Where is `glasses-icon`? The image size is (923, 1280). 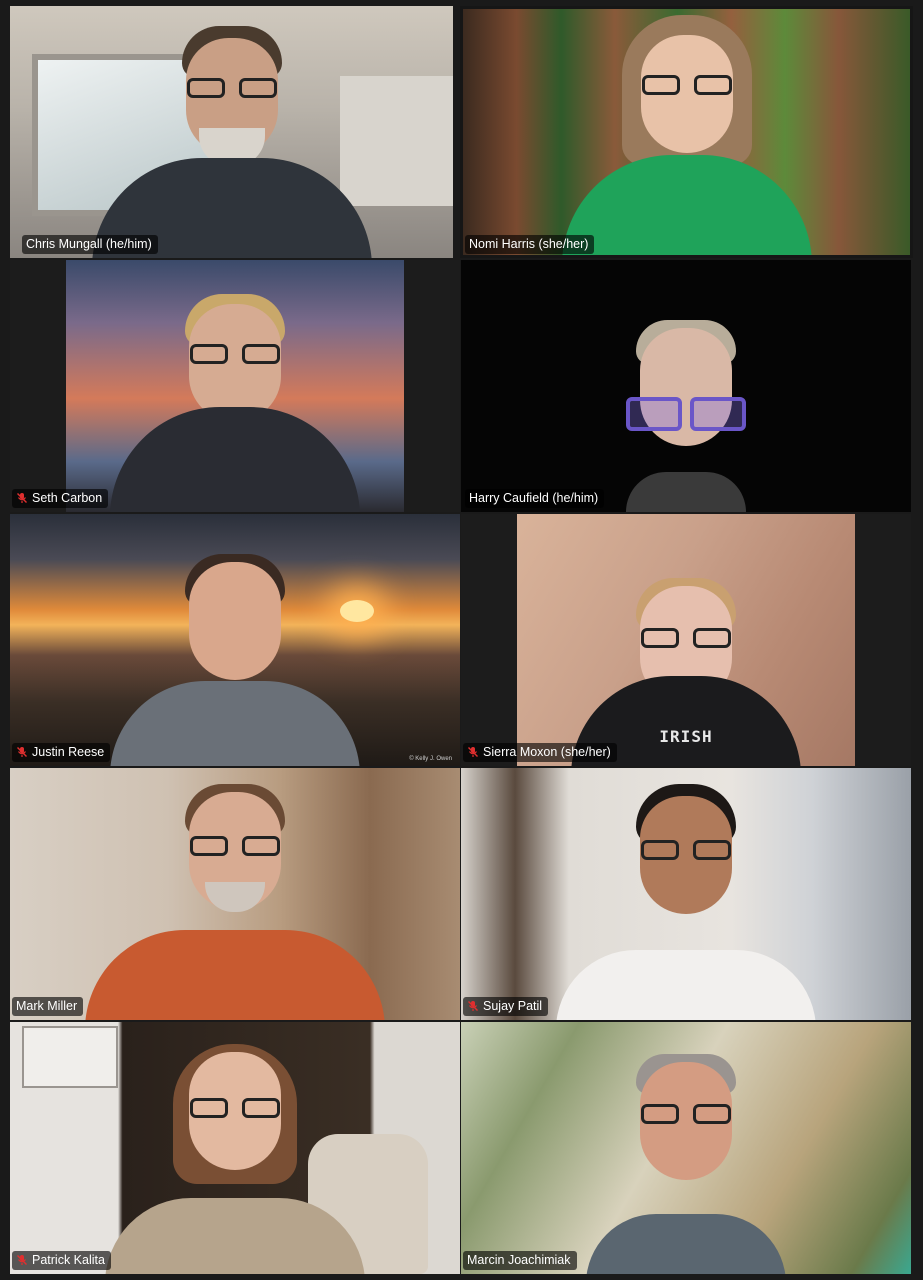
glasses-icon is located at coordinates (686, 414).